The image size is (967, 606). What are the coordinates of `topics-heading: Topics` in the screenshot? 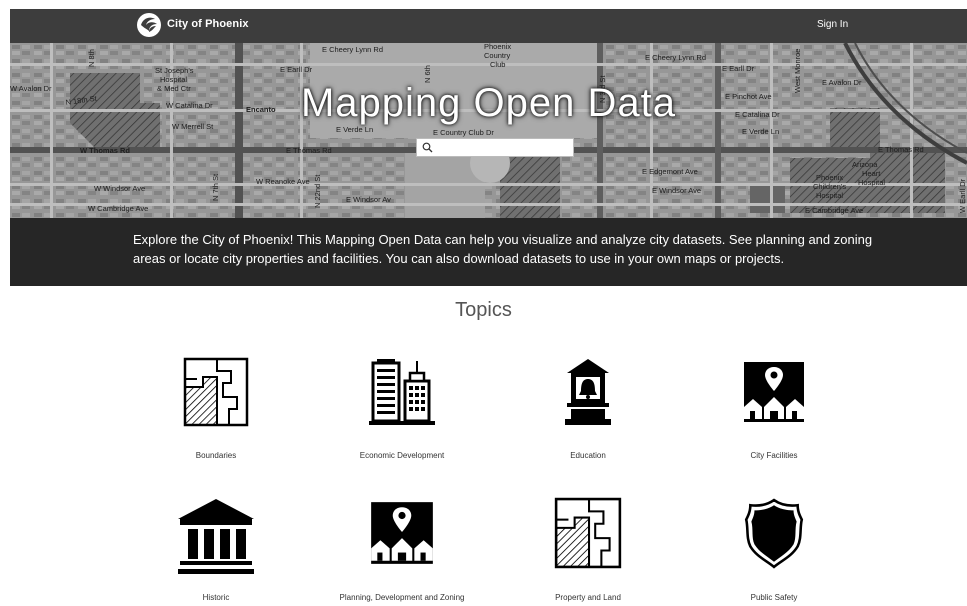 It's located at (483, 310).